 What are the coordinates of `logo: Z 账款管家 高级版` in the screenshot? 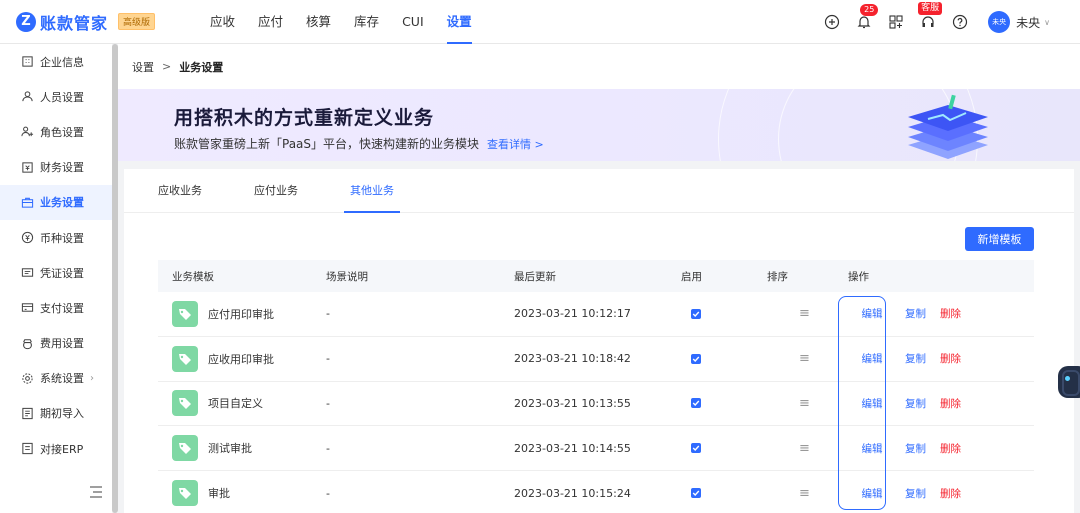 It's located at (91, 22).